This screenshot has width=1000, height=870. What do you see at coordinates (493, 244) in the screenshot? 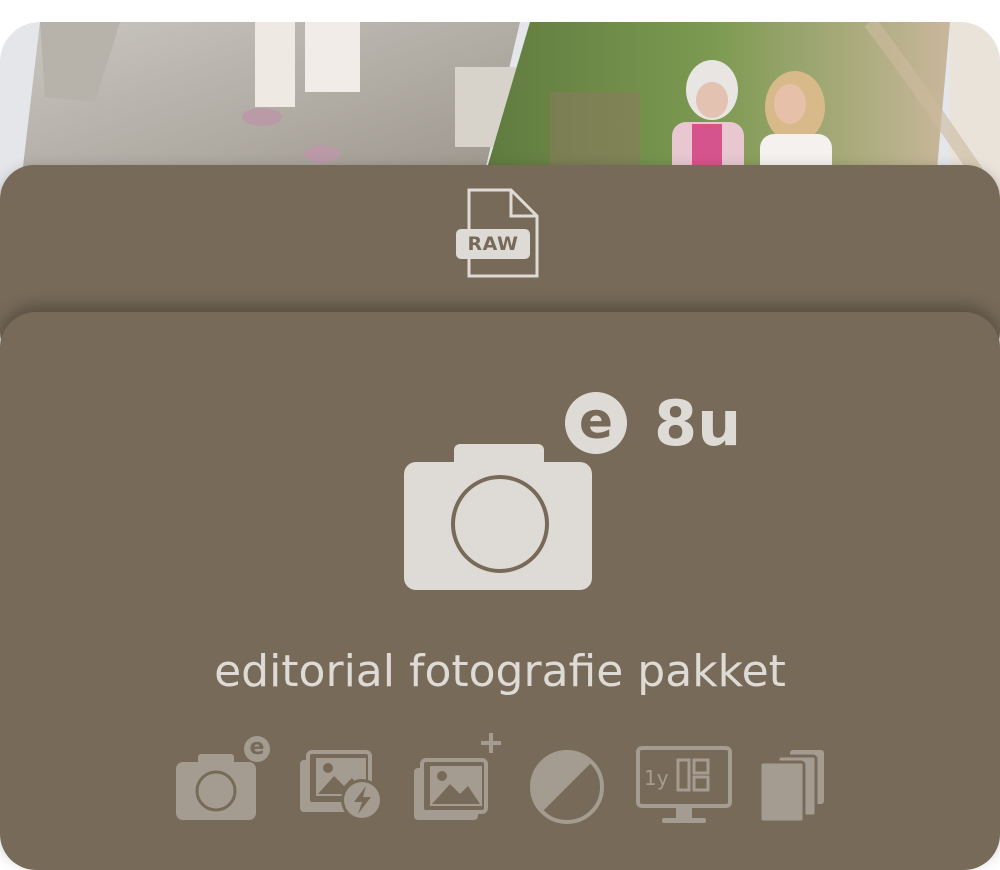
I see `raw-file-label: RAW` at bounding box center [493, 244].